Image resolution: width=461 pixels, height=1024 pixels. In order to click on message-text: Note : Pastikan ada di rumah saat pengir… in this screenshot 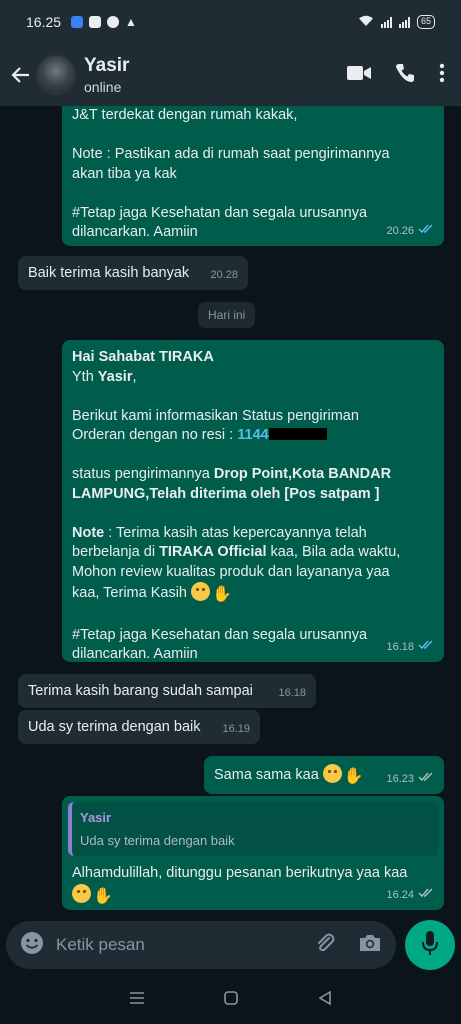, I will do `click(231, 154)`.